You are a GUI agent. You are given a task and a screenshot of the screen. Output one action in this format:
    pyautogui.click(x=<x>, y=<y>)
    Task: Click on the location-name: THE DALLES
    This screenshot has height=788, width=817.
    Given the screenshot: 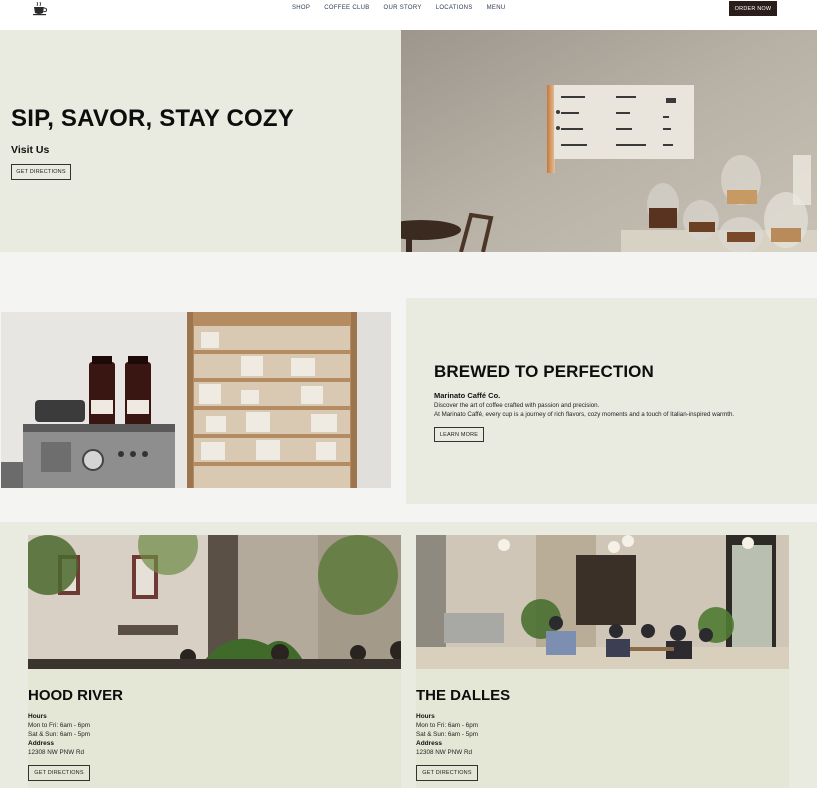 What is the action you would take?
    pyautogui.click(x=463, y=695)
    